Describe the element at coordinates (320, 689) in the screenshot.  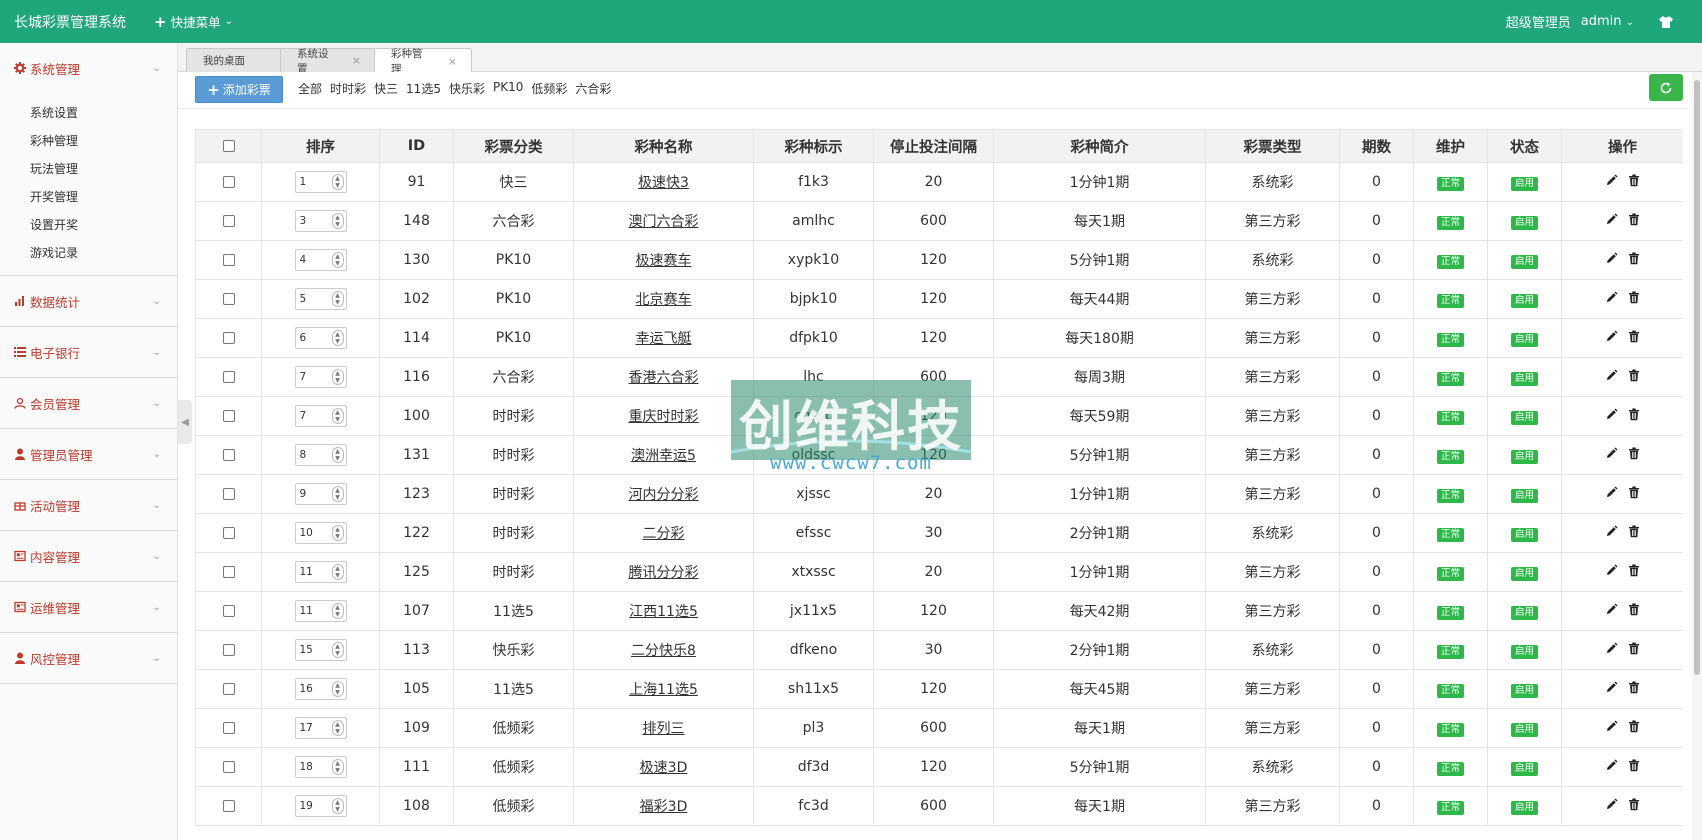
I see `sort-order-input: 16 ▲ ▼` at that location.